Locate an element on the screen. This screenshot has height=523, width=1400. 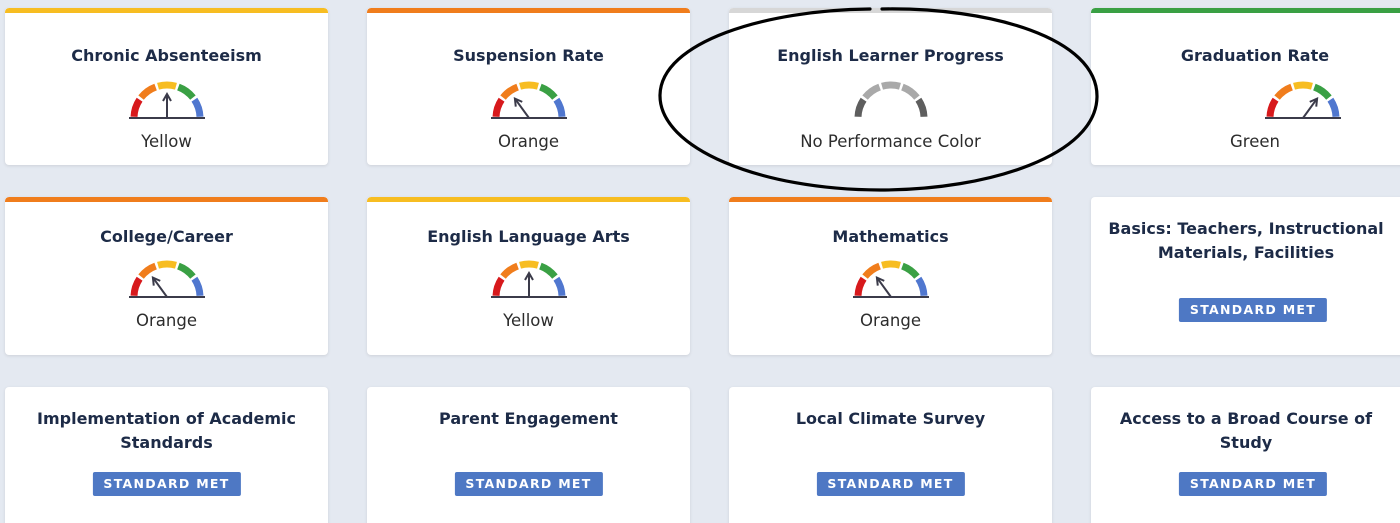
card-title: College/Career is located at coordinates (166, 236).